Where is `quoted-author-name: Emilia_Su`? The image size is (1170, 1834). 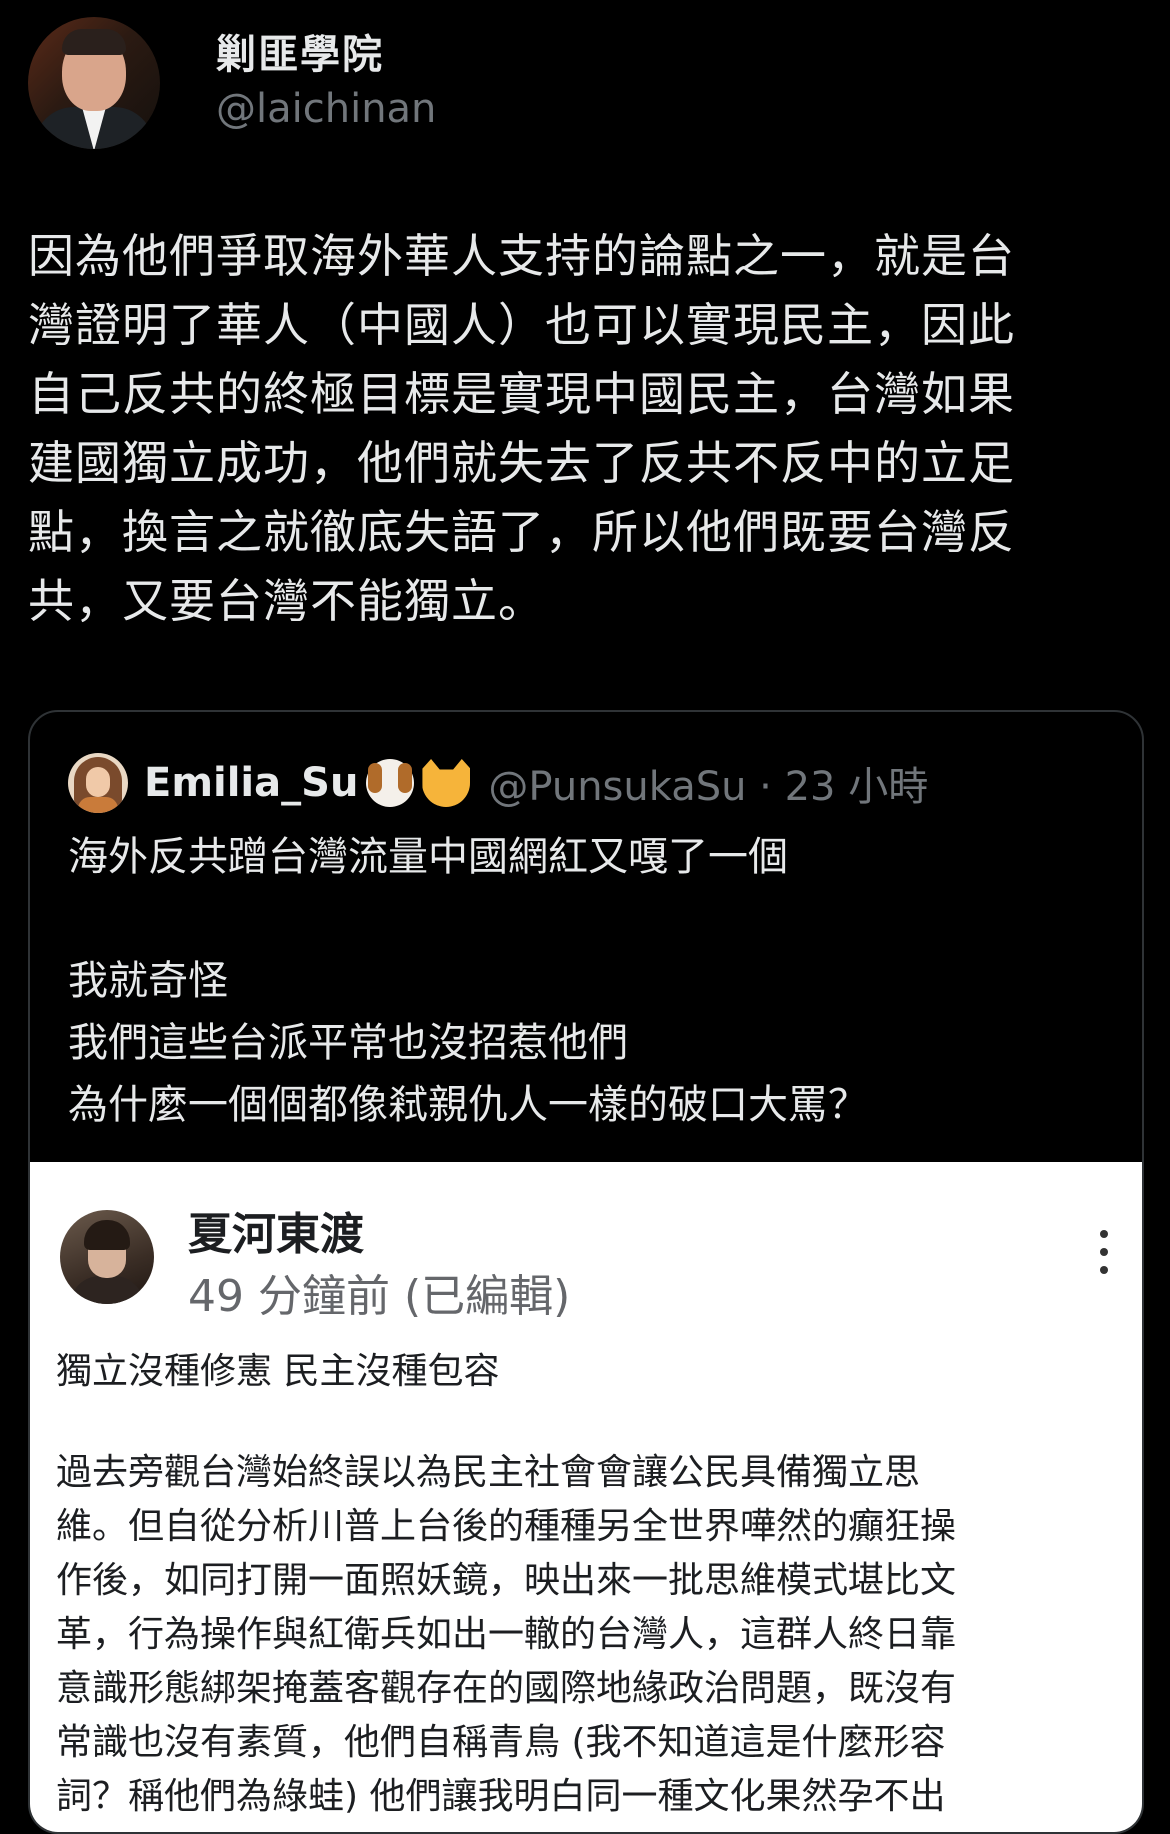 quoted-author-name: Emilia_Su is located at coordinates (251, 783).